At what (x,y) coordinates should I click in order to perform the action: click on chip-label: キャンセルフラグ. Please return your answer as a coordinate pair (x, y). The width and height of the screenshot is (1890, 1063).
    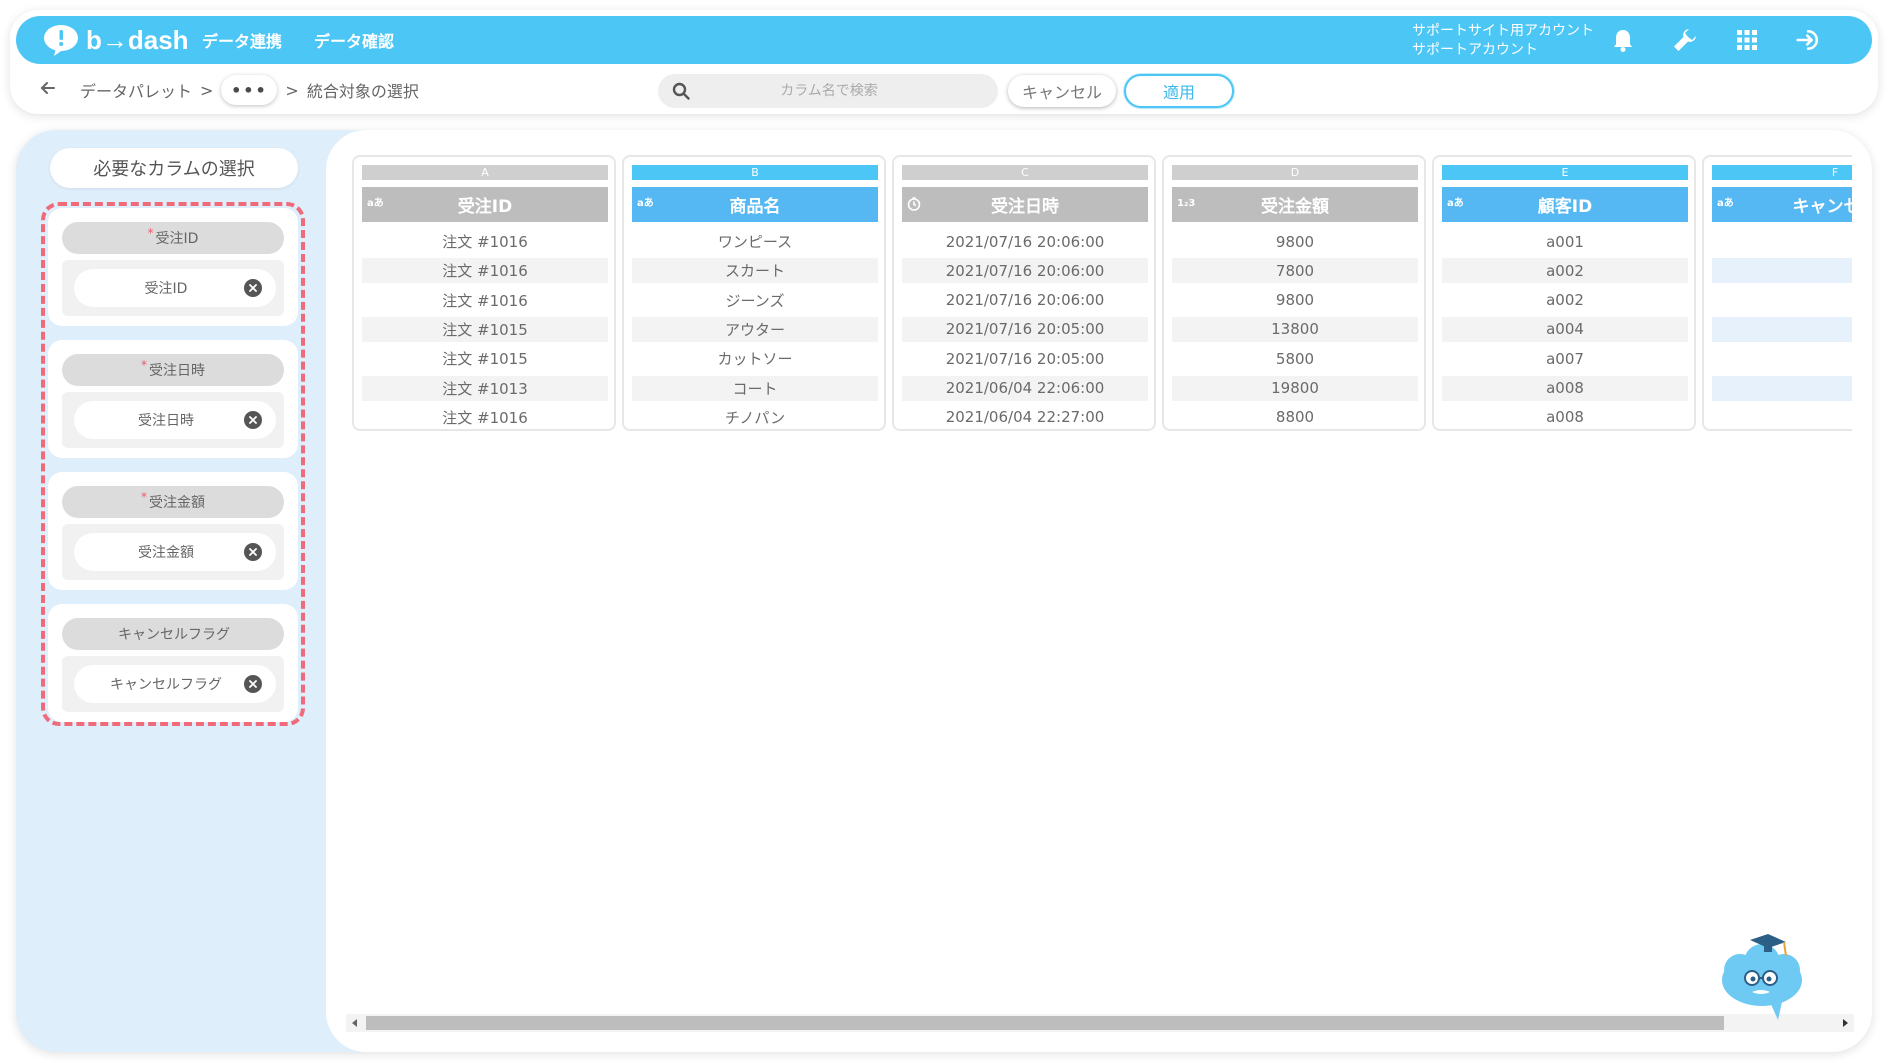
    Looking at the image, I should click on (166, 685).